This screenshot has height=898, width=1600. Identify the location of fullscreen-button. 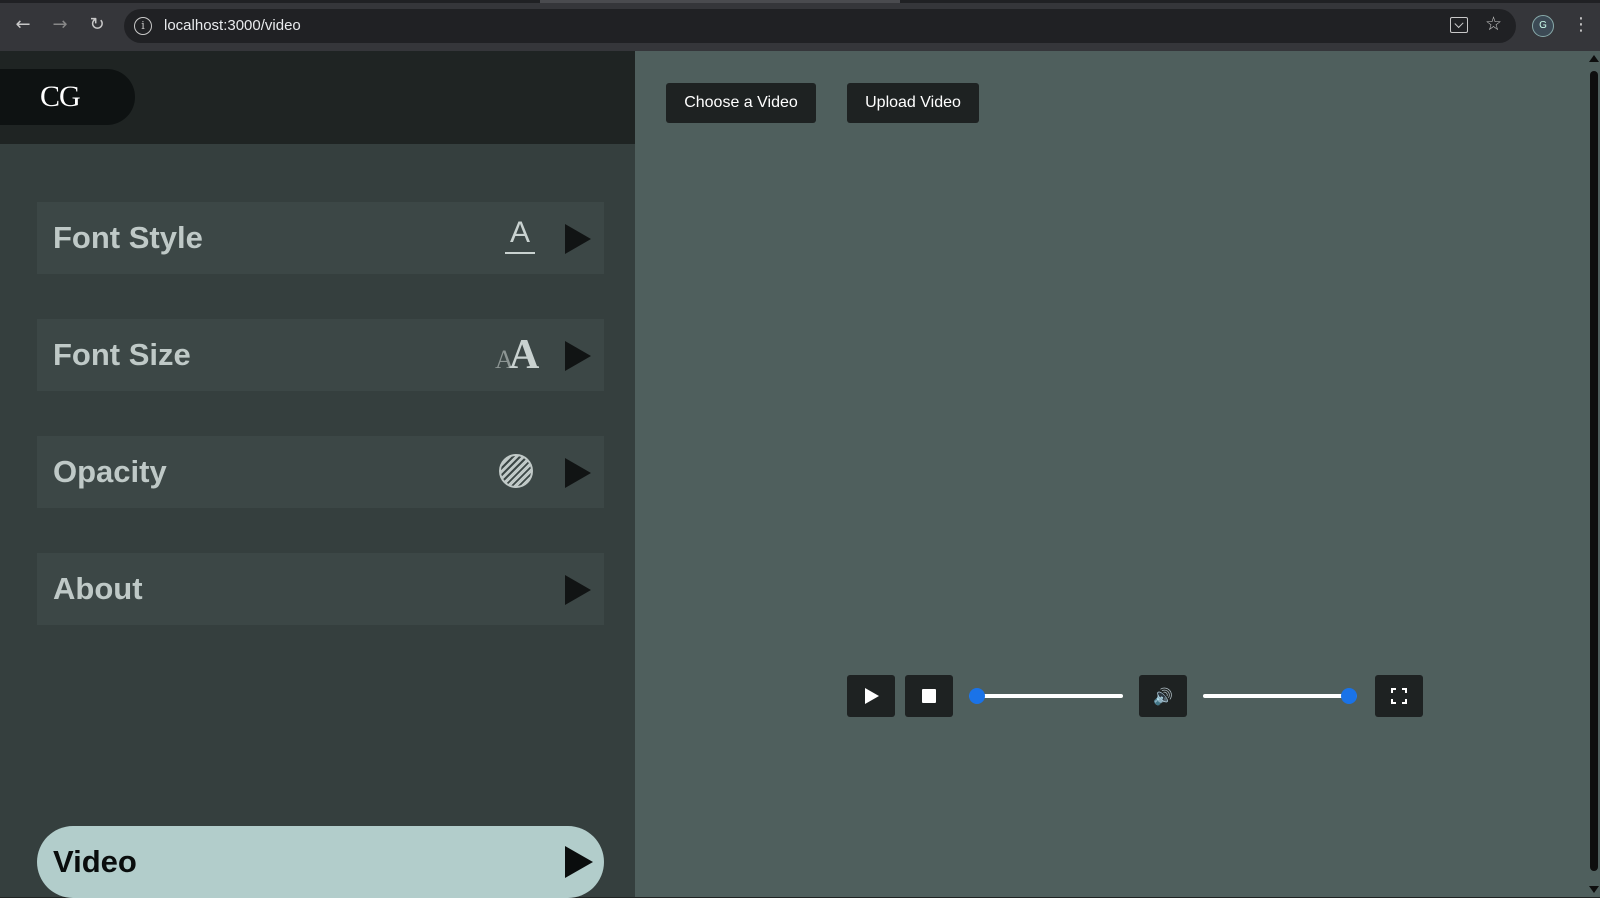
(1399, 696).